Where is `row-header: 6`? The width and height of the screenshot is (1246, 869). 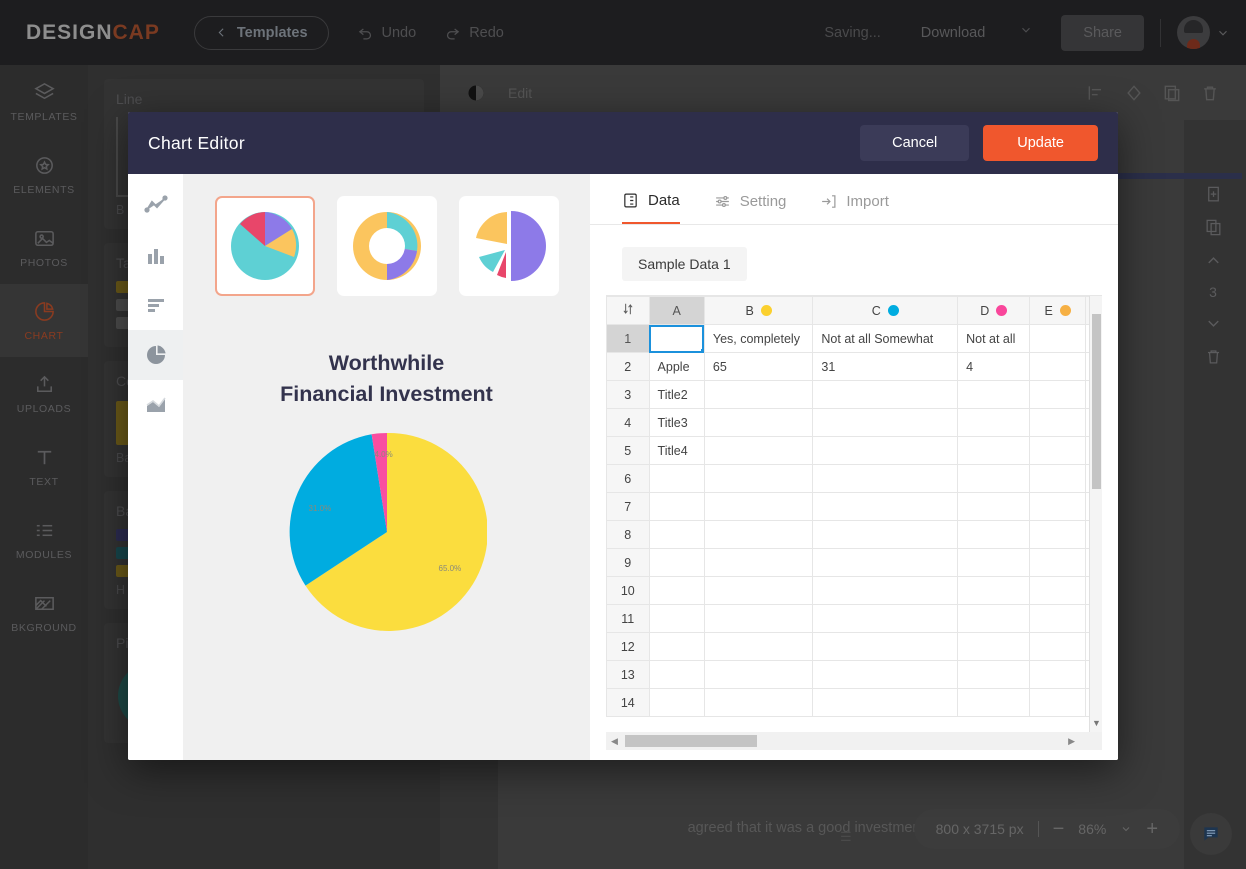 row-header: 6 is located at coordinates (628, 478).